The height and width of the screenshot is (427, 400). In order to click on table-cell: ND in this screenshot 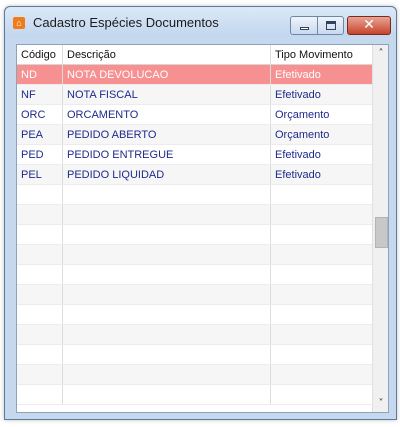, I will do `click(29, 75)`.